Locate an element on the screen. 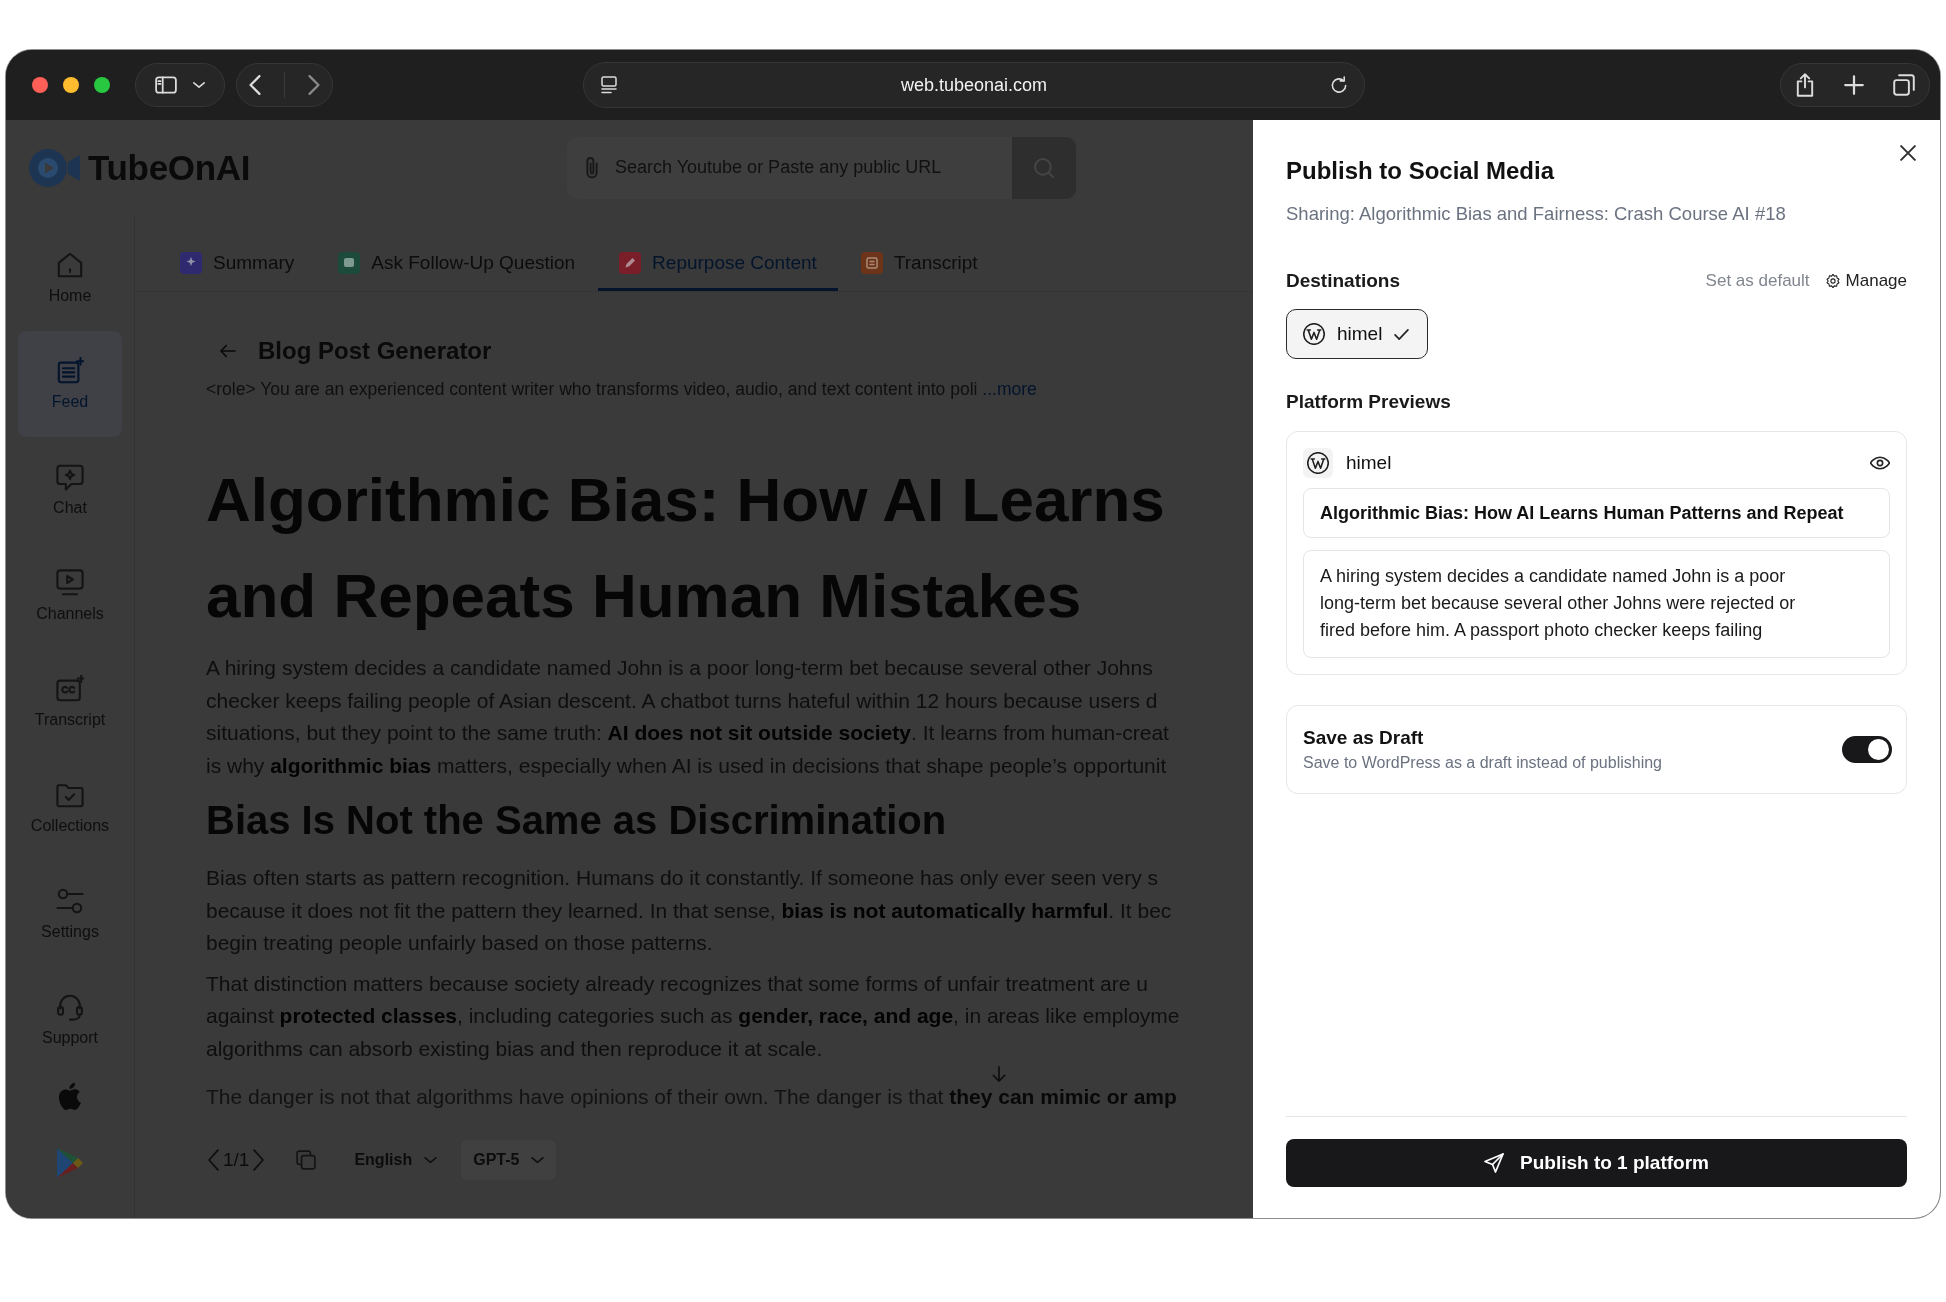 The height and width of the screenshot is (1302, 1946). sidebar-item: Feed is located at coordinates (70, 384).